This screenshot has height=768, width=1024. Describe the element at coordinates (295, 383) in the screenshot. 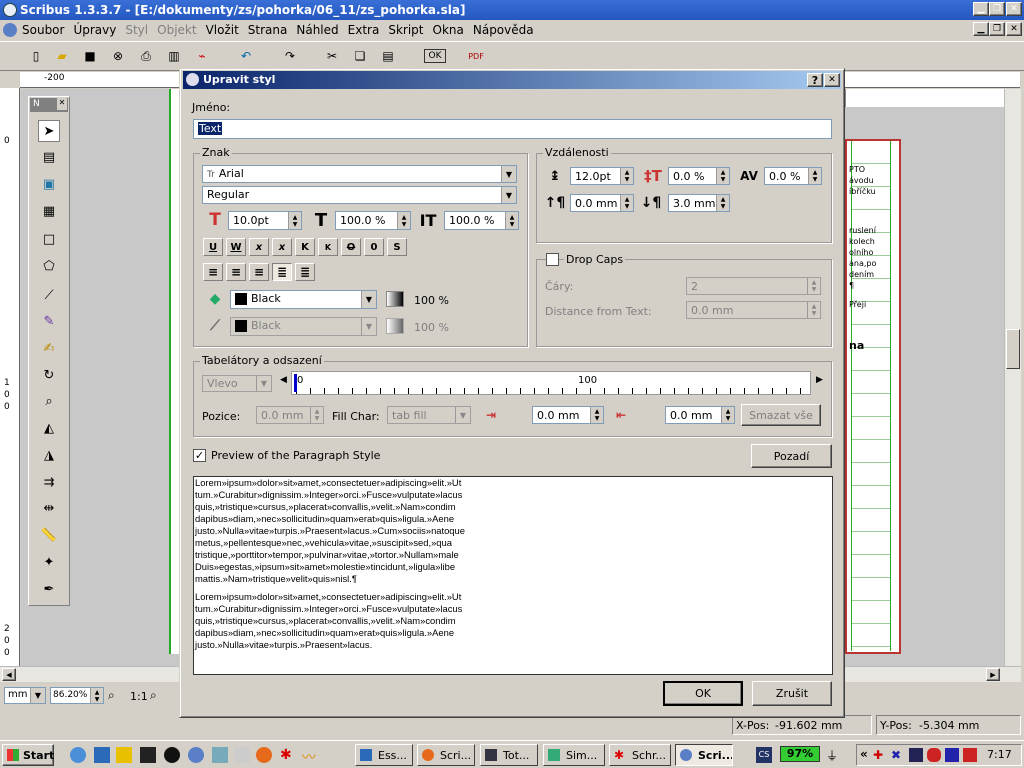

I see `tab-ruler-marker` at that location.